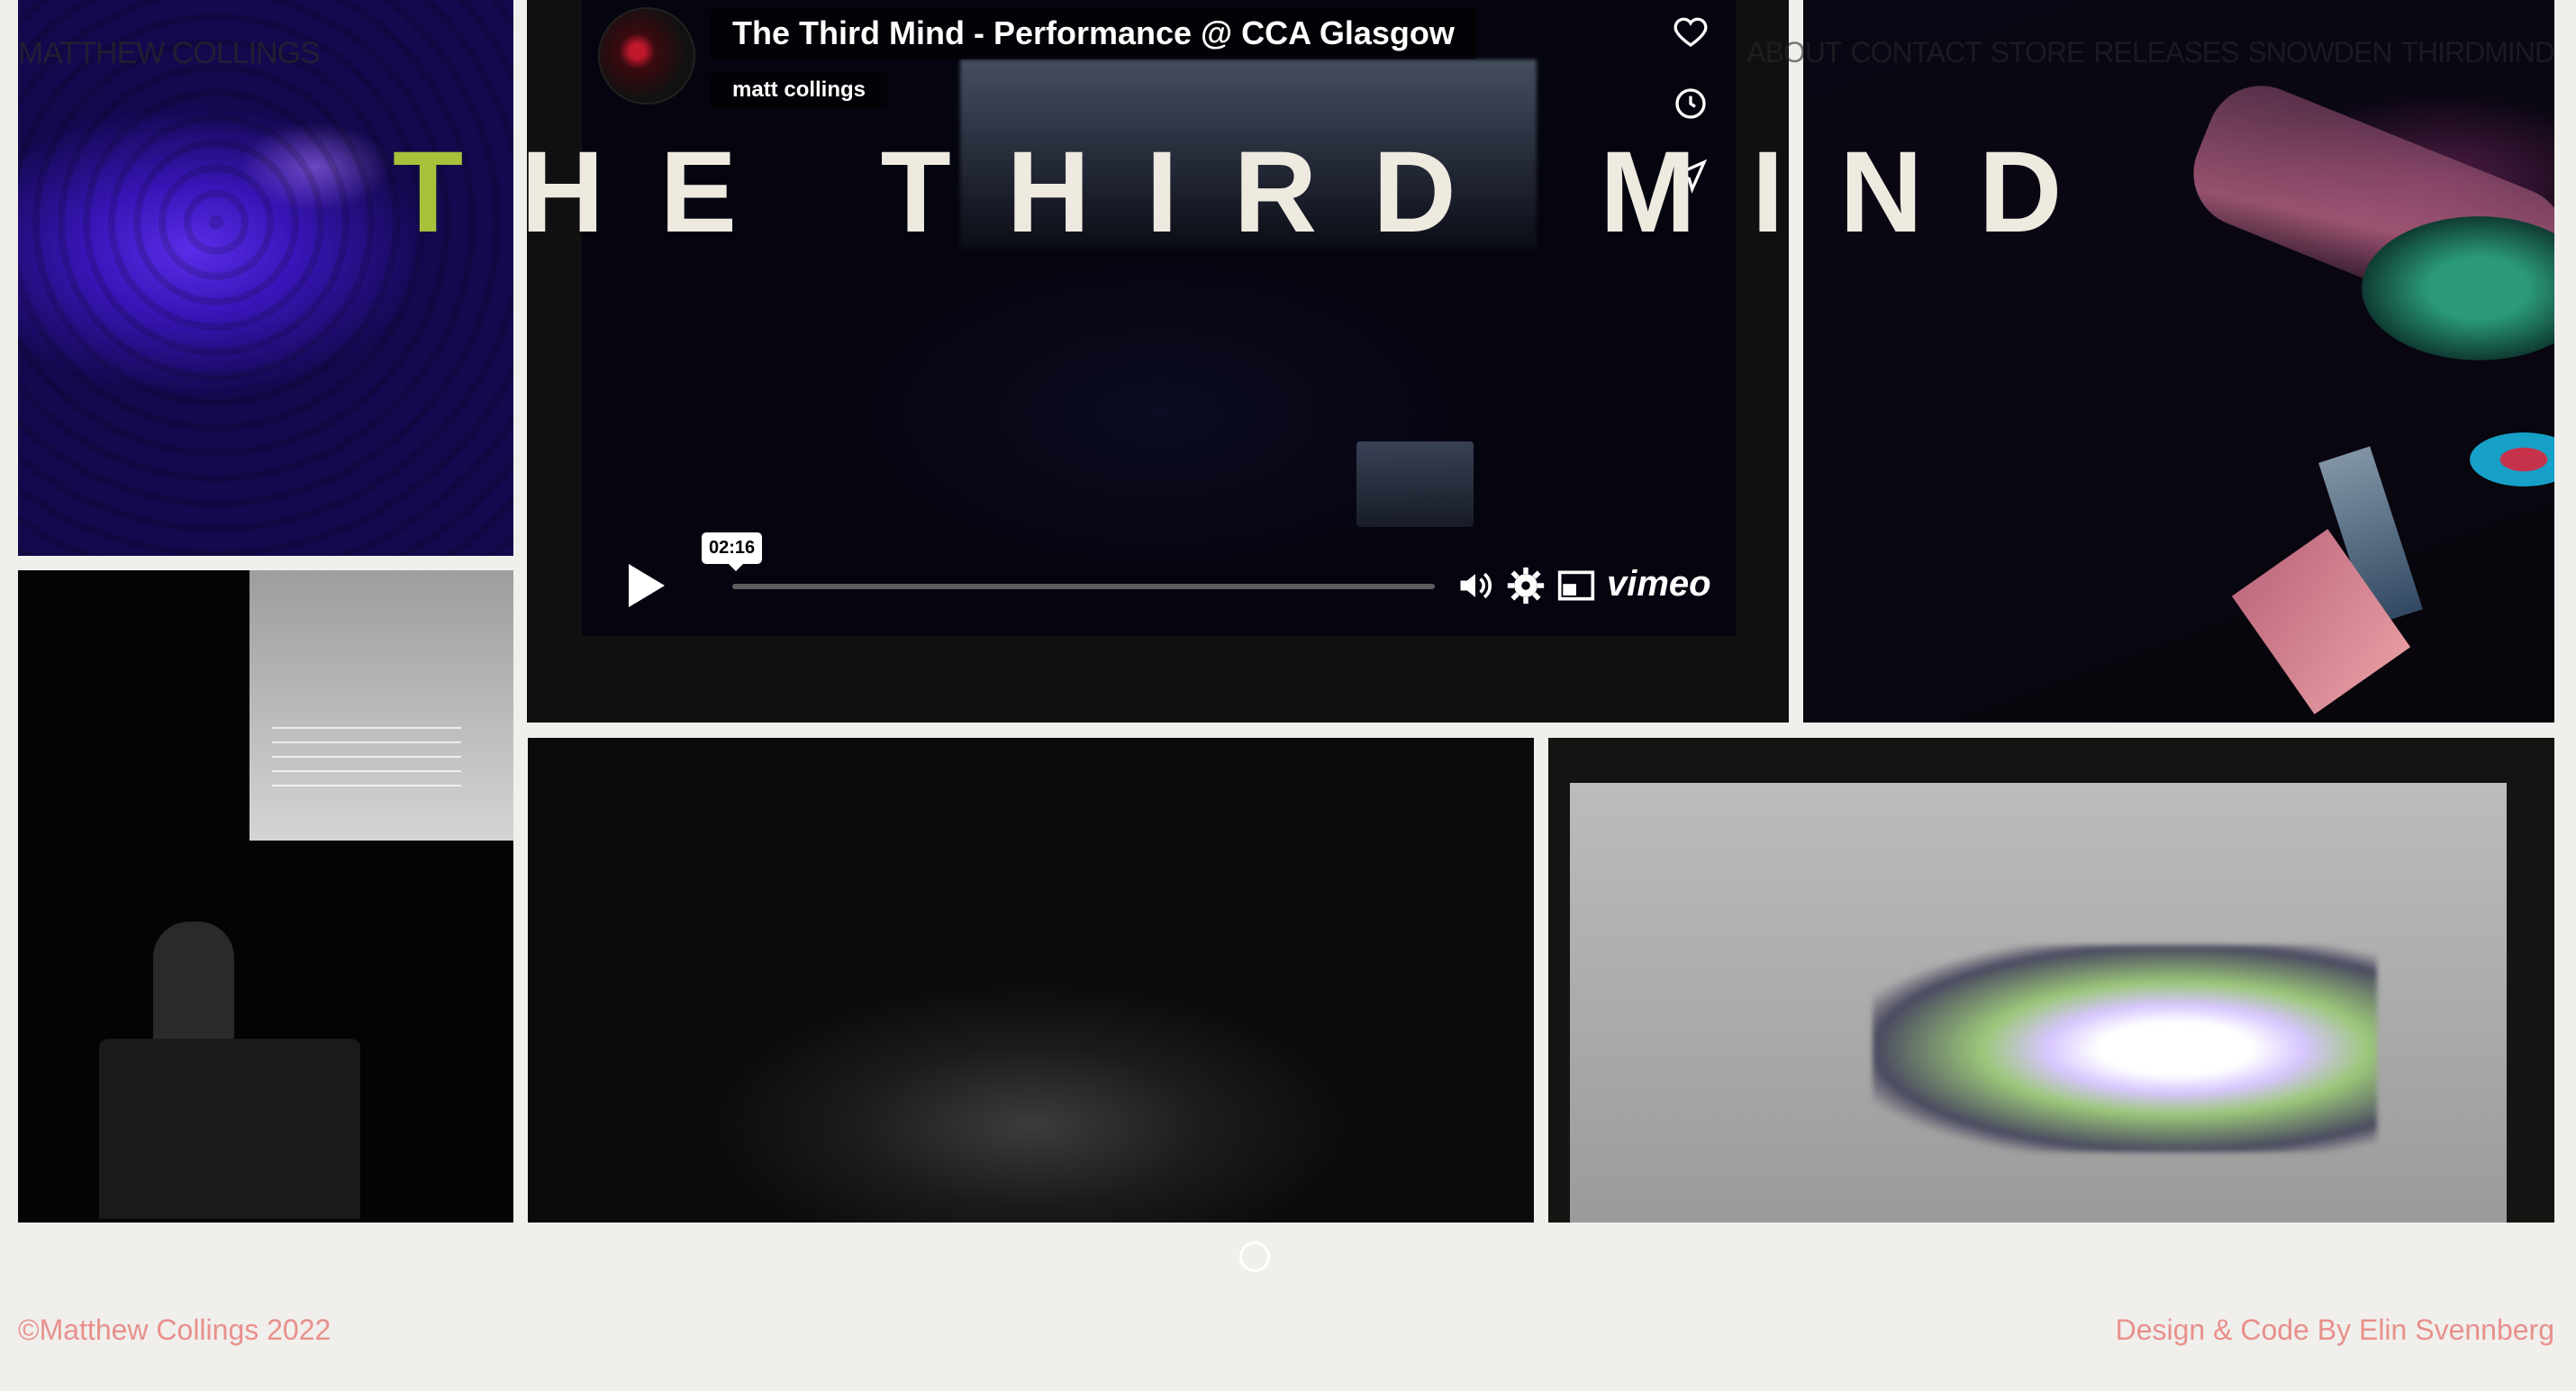 Image resolution: width=2576 pixels, height=1391 pixels. Describe the element at coordinates (2319, 52) in the screenshot. I see `nav-snowden: SNOWDEN` at that location.